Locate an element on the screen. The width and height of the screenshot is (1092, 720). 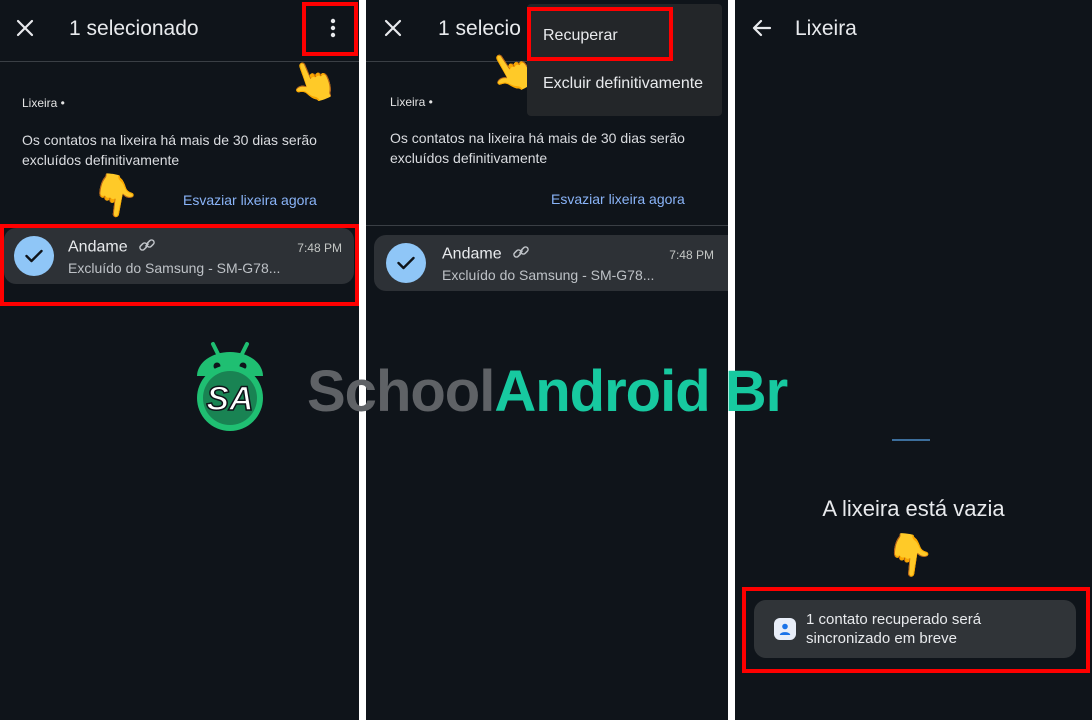
empty-state-message: A lixeira está vazia is located at coordinates (913, 508).